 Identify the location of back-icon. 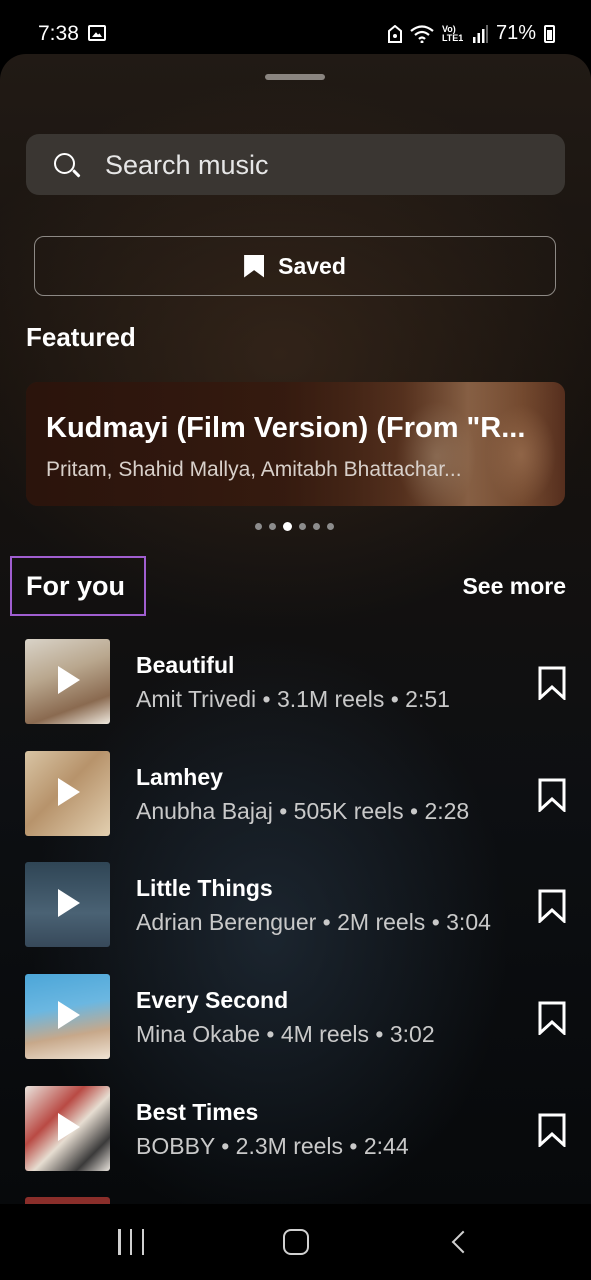
(463, 1242).